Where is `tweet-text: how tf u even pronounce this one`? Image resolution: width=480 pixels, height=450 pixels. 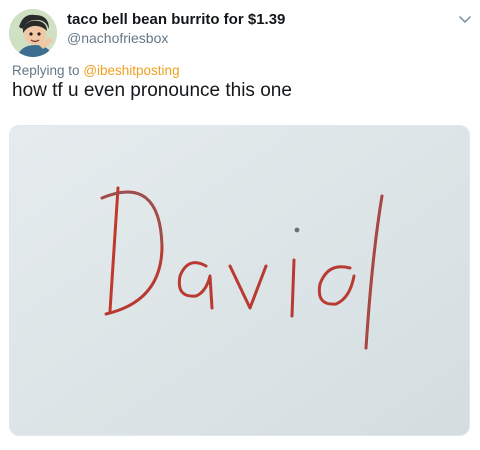
tweet-text: how tf u even pronounce this one is located at coordinates (152, 90).